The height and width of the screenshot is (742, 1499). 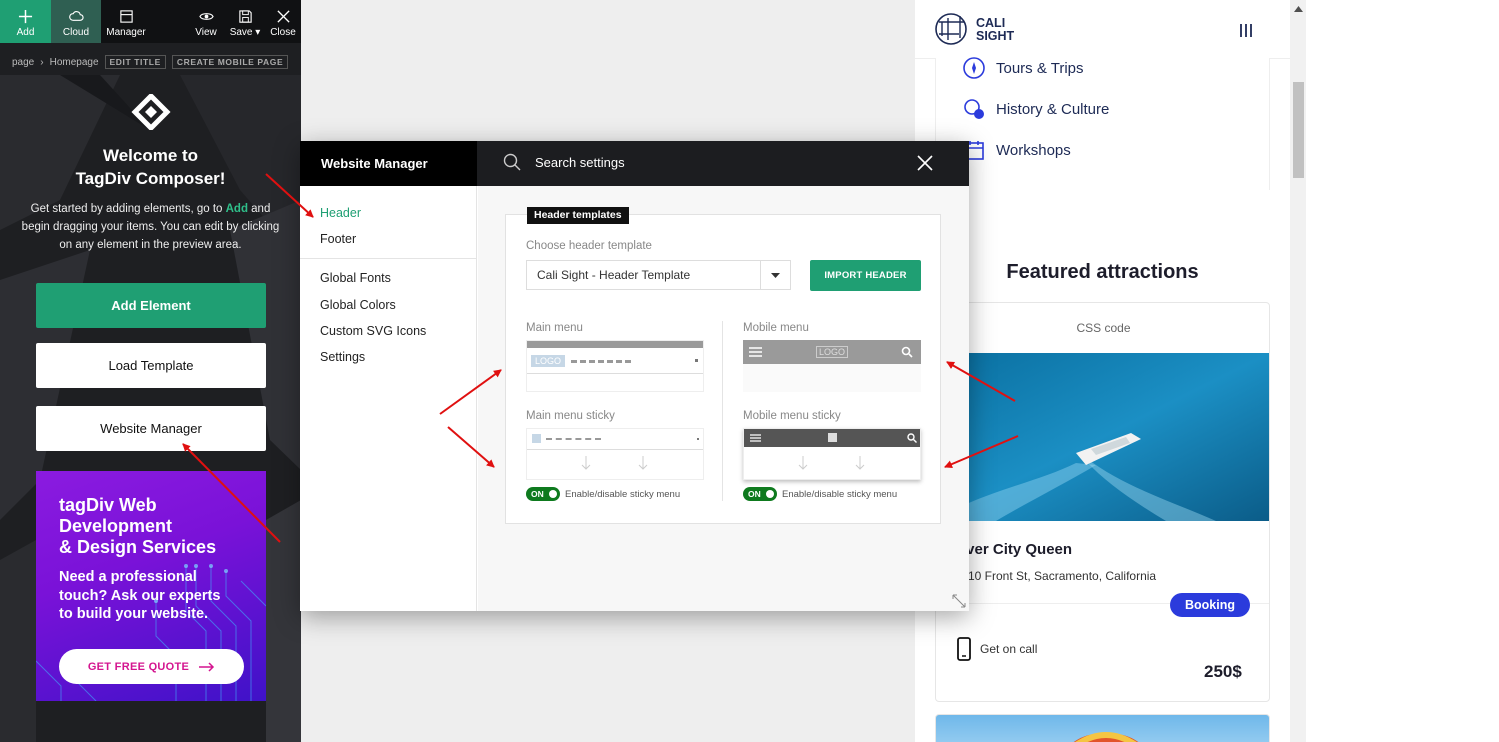 What do you see at coordinates (138, 666) in the screenshot?
I see `get-free-quote-label: GET FREE QUOTE` at bounding box center [138, 666].